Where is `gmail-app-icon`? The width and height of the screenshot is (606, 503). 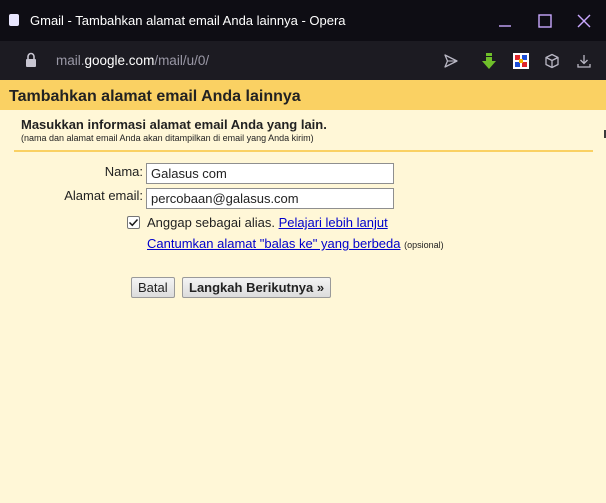
gmail-app-icon is located at coordinates (14, 20).